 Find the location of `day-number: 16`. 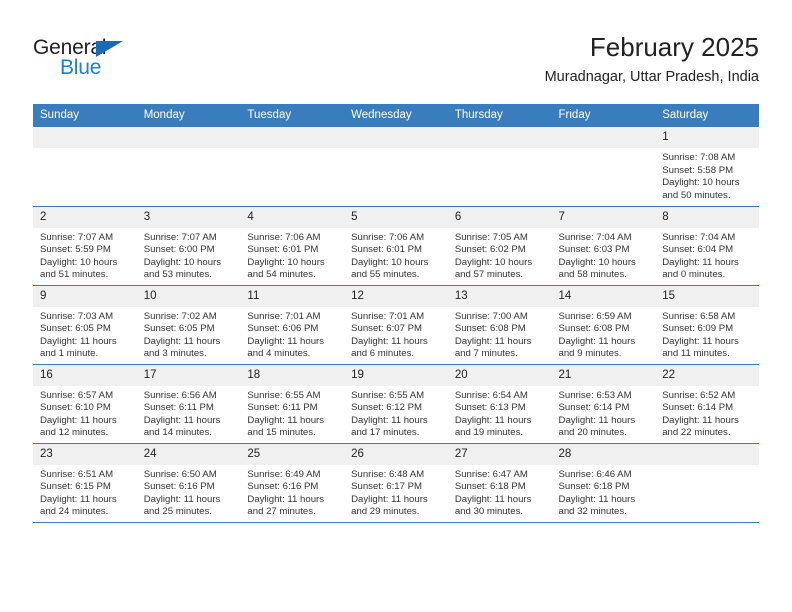

day-number: 16 is located at coordinates (85, 375).